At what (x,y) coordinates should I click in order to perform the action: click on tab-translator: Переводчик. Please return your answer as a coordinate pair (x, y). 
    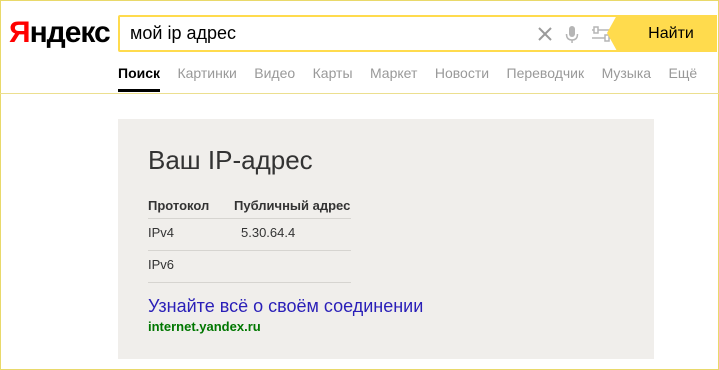
    Looking at the image, I should click on (546, 73).